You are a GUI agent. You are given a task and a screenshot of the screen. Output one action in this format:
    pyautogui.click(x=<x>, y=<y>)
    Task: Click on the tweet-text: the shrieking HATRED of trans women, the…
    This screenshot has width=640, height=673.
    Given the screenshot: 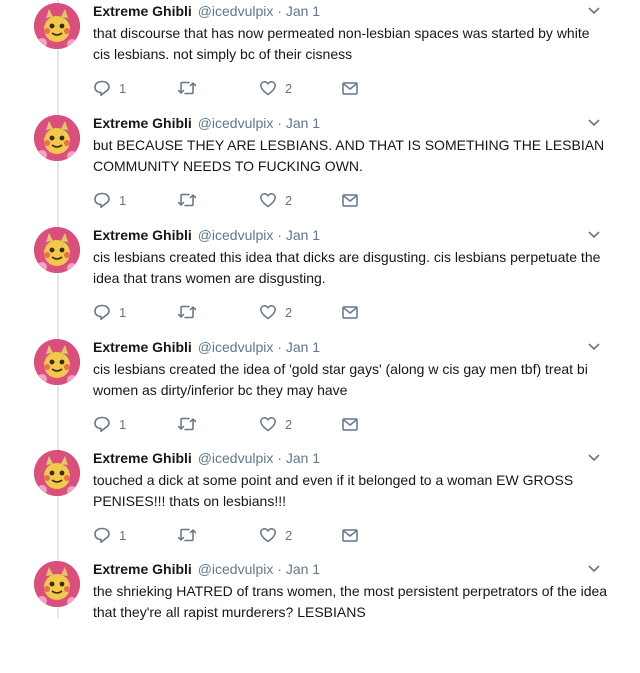 What is the action you would take?
    pyautogui.click(x=350, y=601)
    